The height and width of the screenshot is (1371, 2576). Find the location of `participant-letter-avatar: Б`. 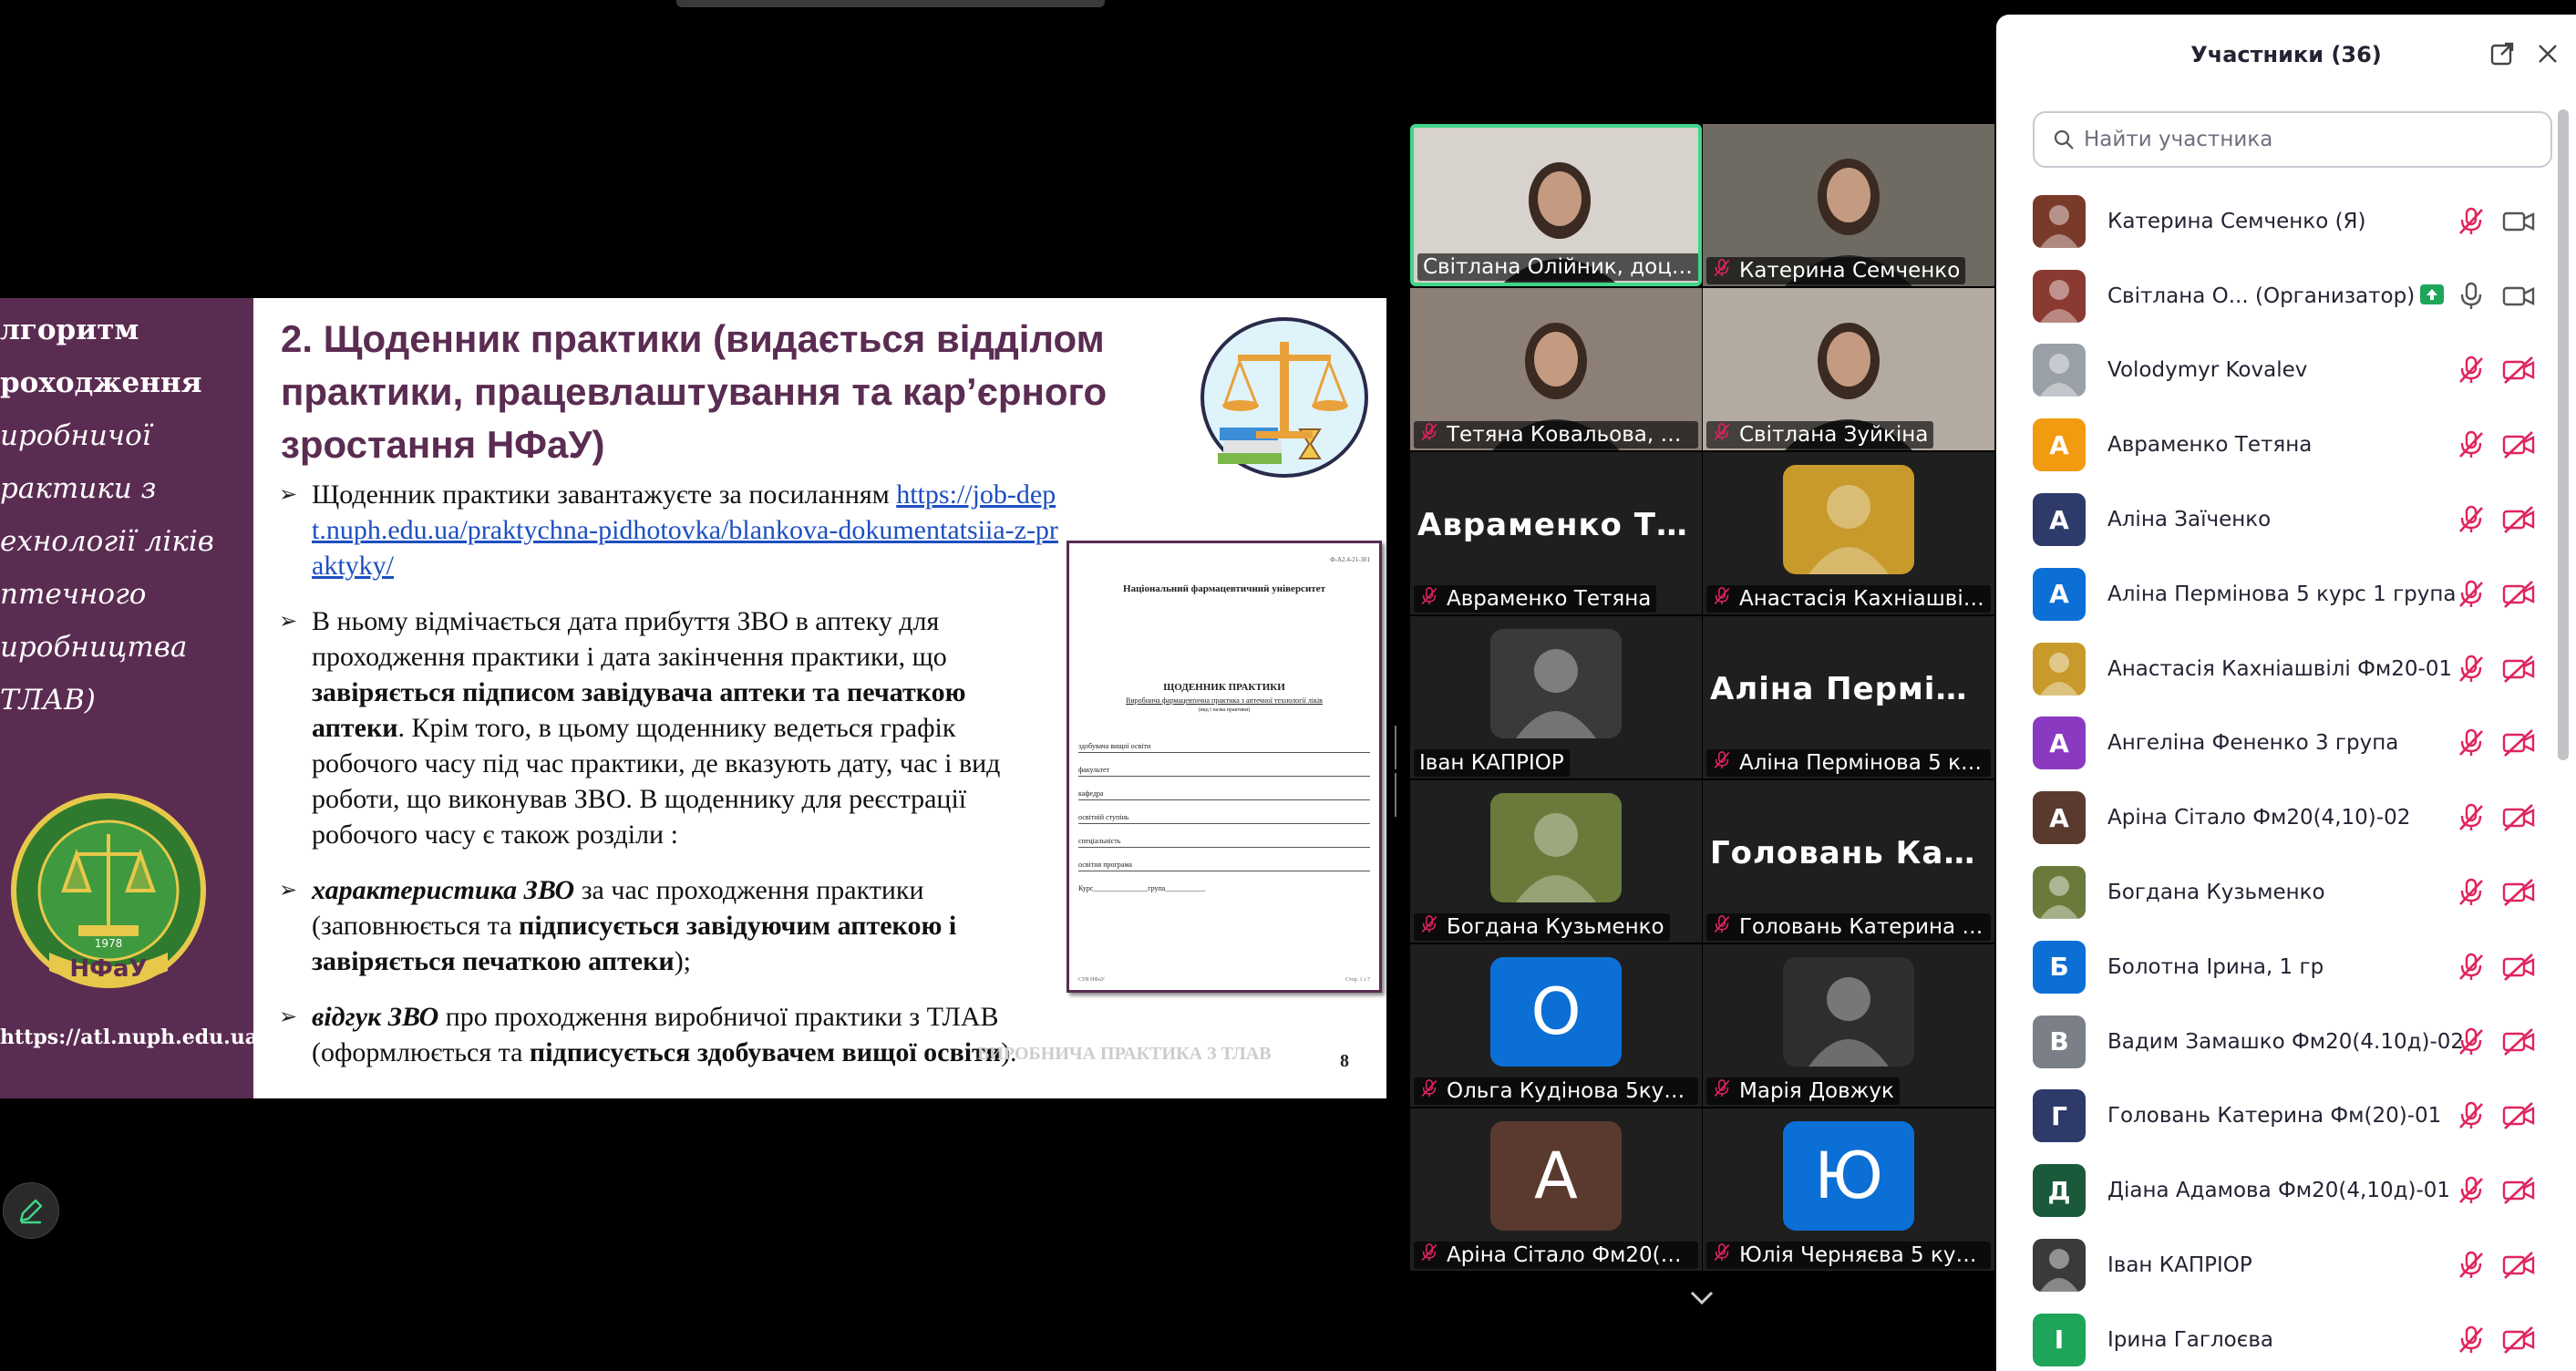

participant-letter-avatar: Б is located at coordinates (2059, 967).